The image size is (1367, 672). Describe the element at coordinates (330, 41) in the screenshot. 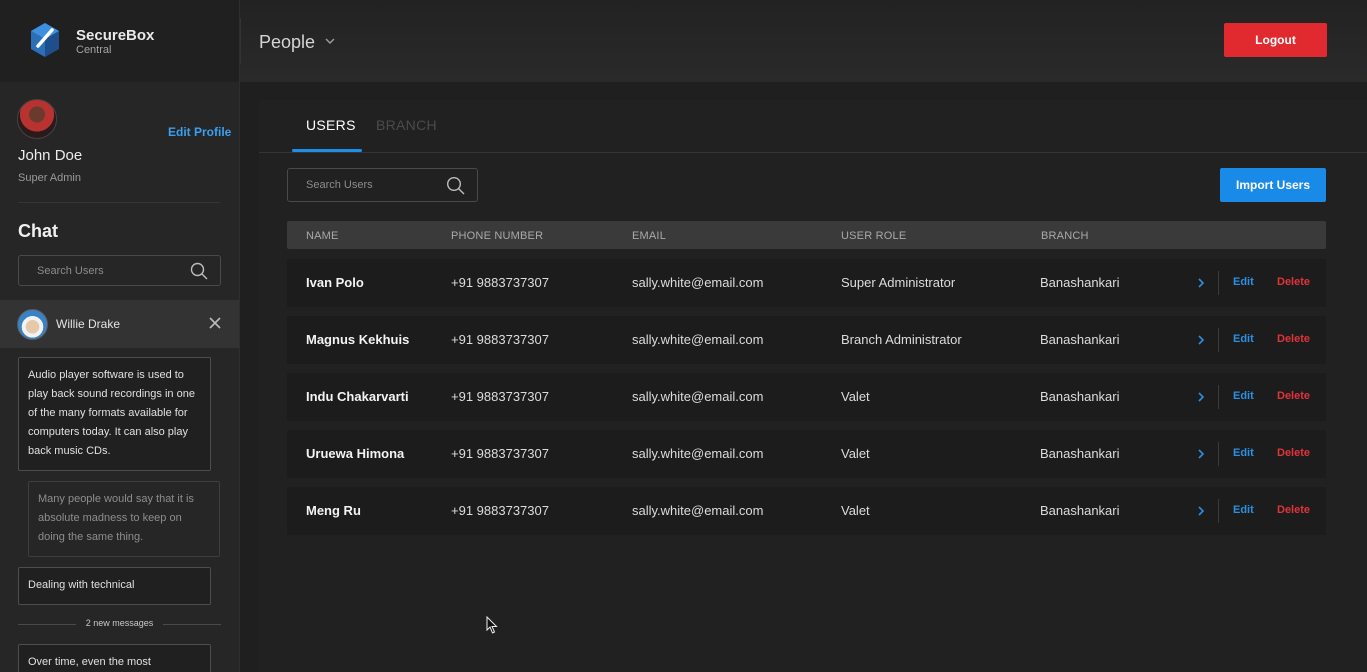

I see `chevron-down-icon` at that location.